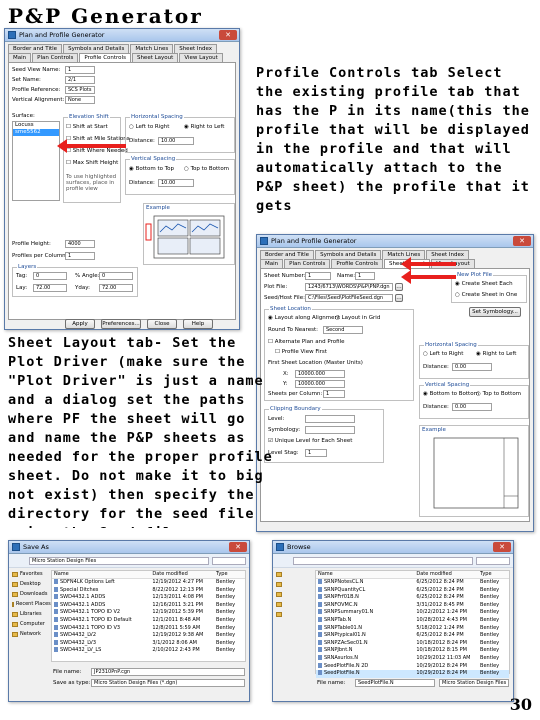  What do you see at coordinates (494, 574) in the screenshot?
I see `col-type: Type` at bounding box center [494, 574].